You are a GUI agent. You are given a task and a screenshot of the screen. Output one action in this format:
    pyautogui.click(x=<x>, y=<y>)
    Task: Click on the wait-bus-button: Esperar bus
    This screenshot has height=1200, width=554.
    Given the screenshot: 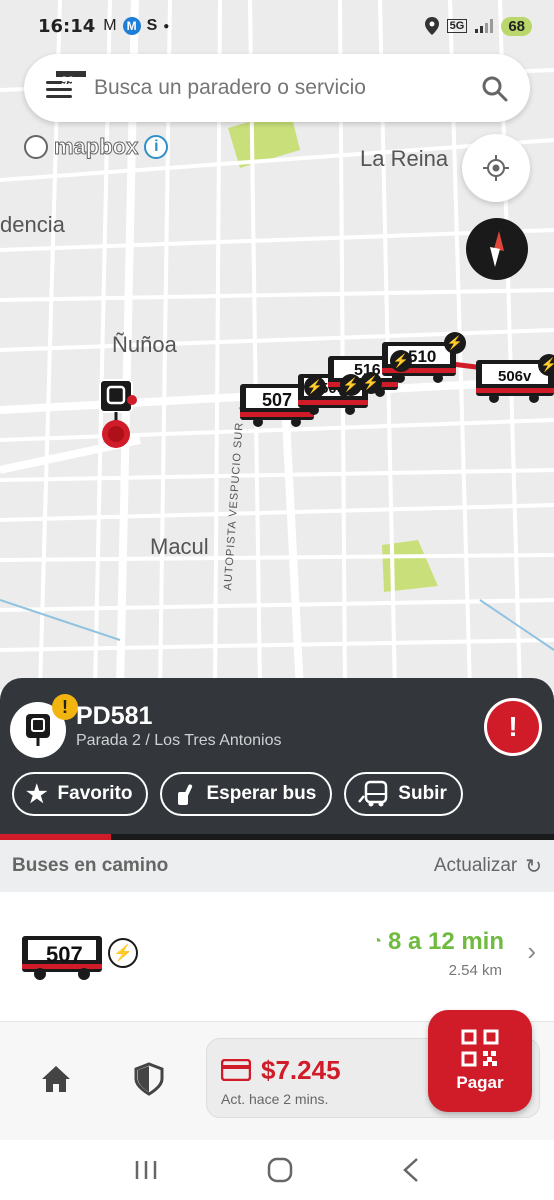 What is the action you would take?
    pyautogui.click(x=246, y=794)
    